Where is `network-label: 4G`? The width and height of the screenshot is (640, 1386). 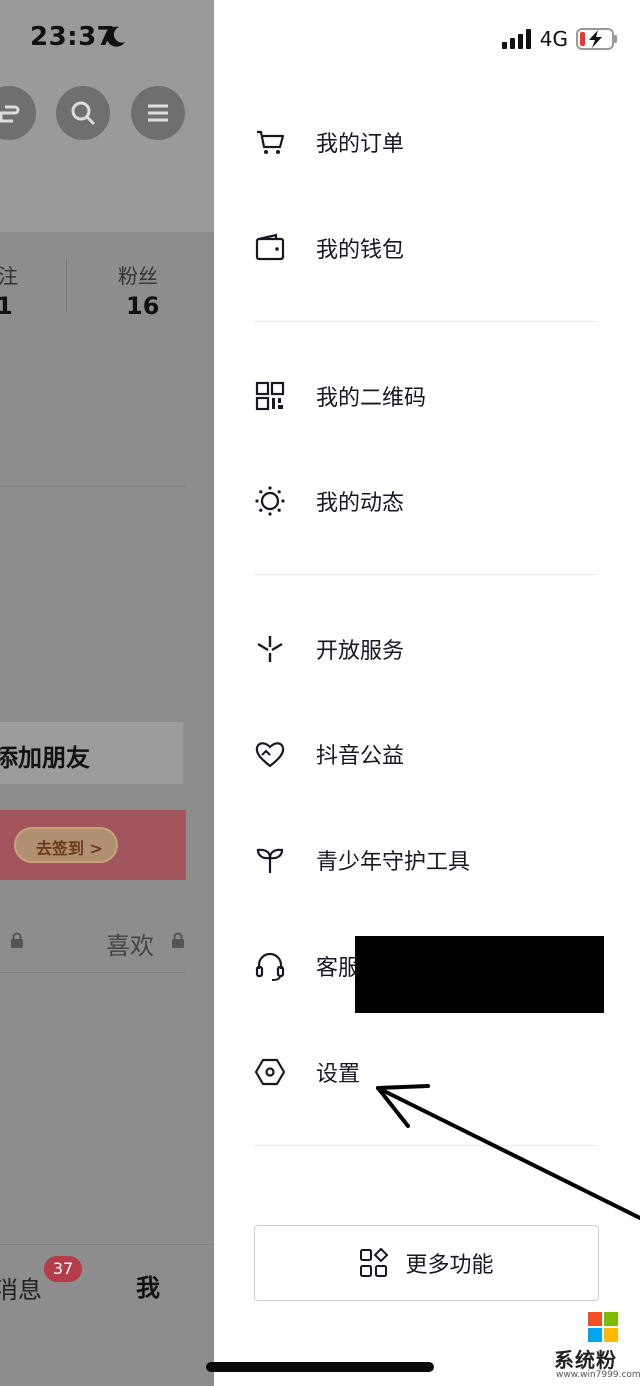
network-label: 4G is located at coordinates (553, 39).